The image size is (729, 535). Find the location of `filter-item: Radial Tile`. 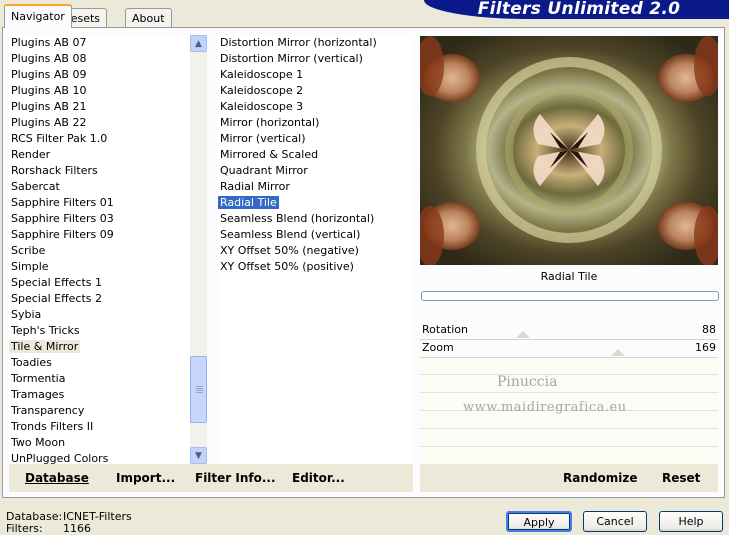

filter-item: Radial Tile is located at coordinates (248, 203).